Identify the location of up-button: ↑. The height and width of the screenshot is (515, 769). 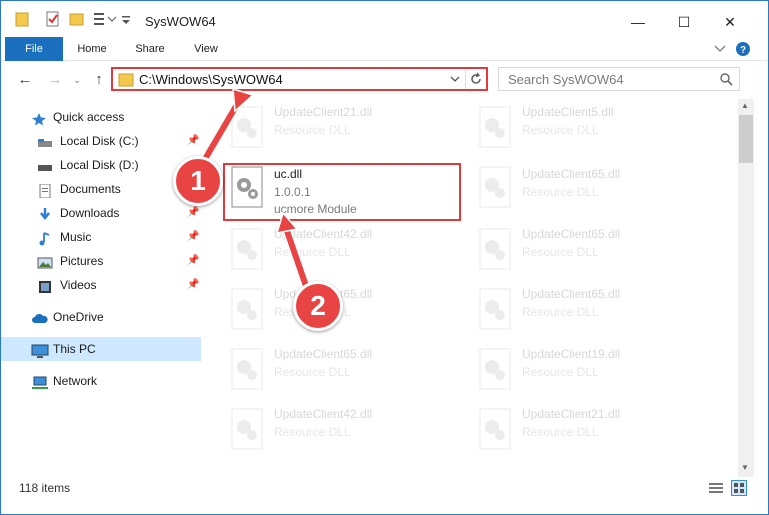
(99, 80).